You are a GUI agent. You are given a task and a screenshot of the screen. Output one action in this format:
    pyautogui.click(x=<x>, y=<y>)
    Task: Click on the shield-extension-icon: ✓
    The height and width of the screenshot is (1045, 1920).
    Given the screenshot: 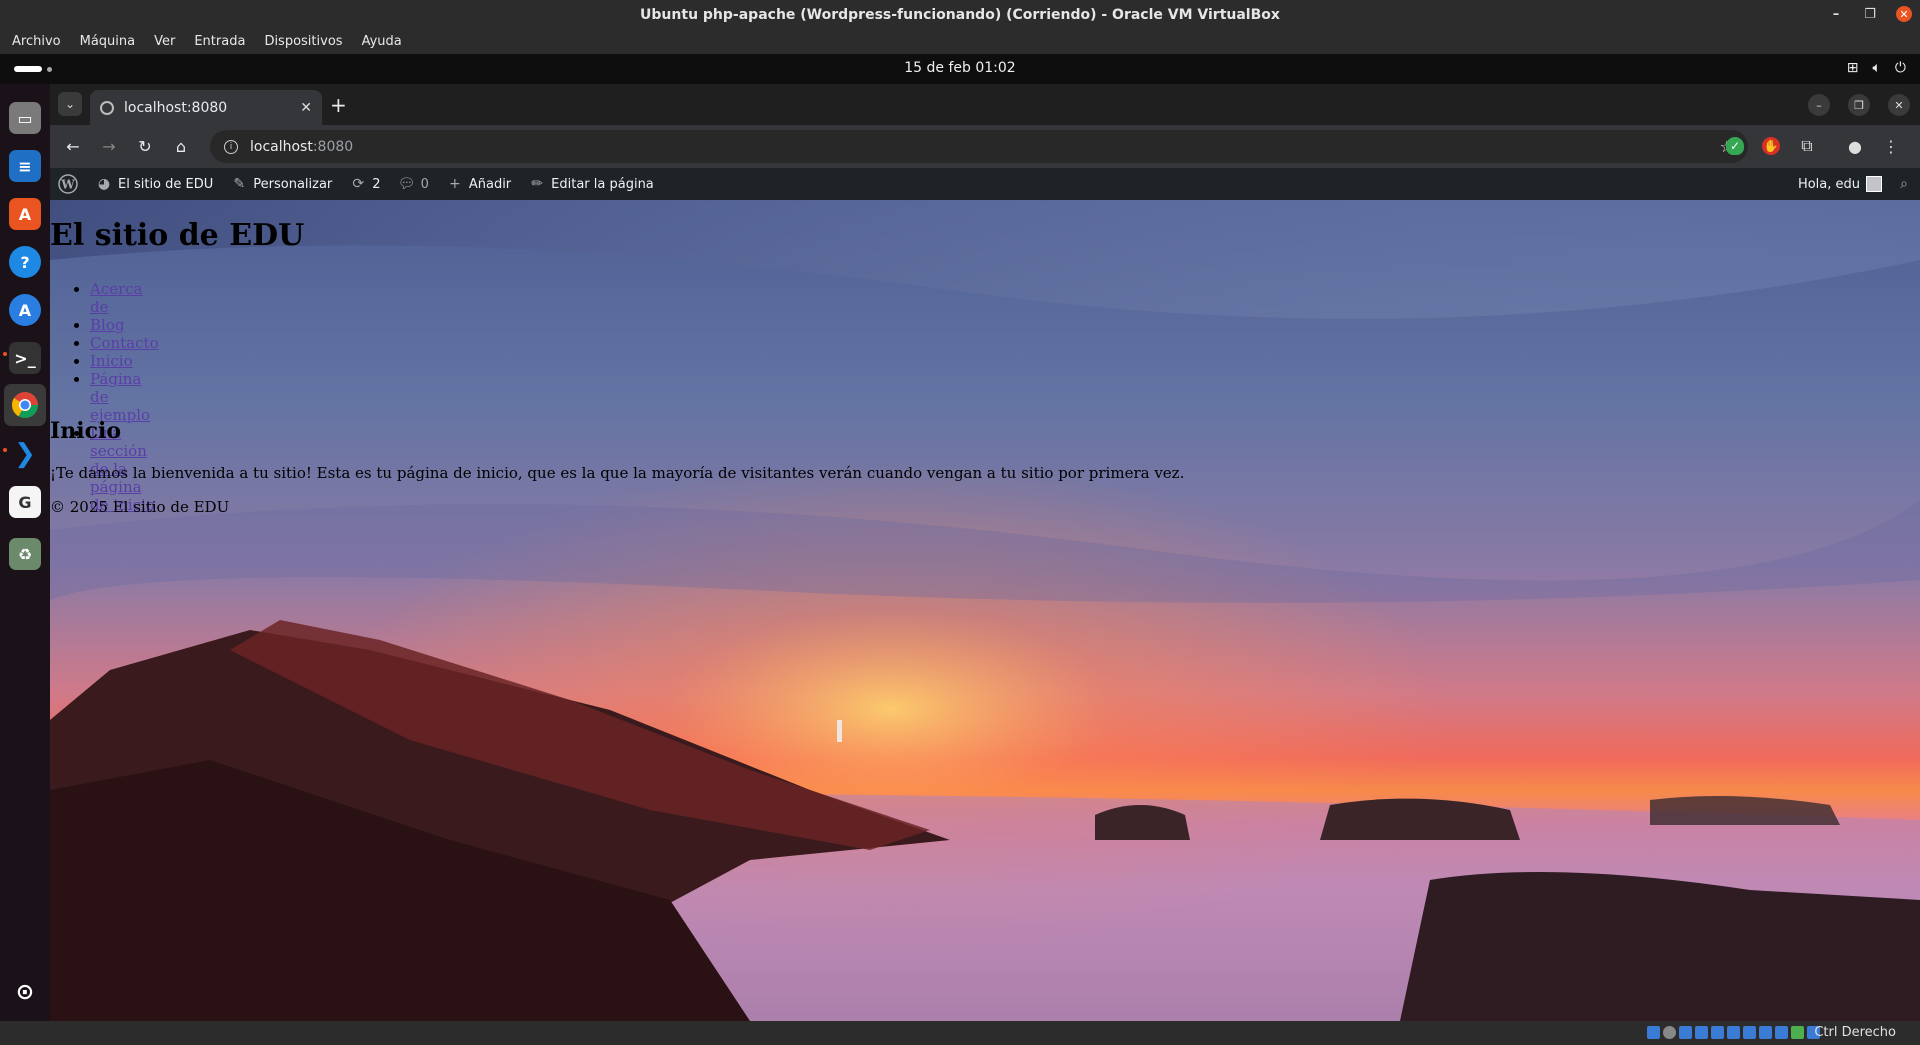 What is the action you would take?
    pyautogui.click(x=1735, y=146)
    